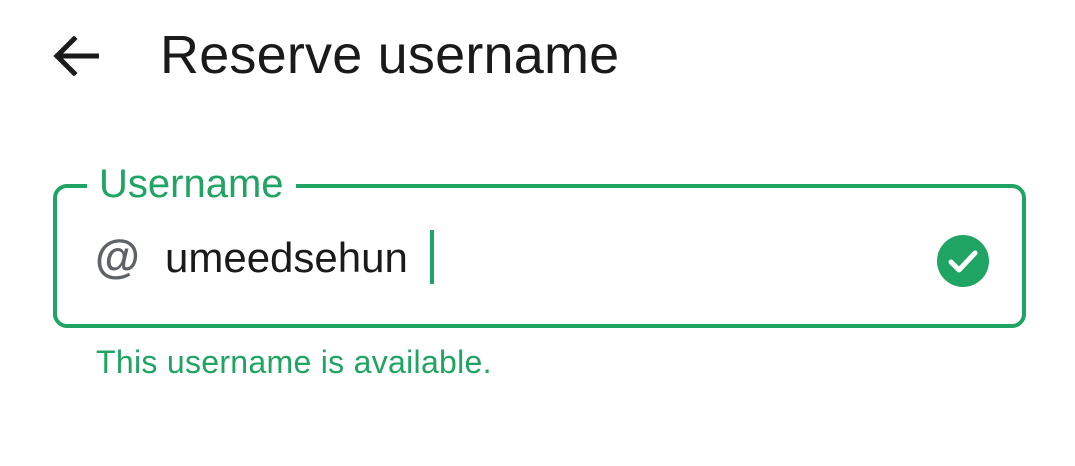  What do you see at coordinates (117, 256) in the screenshot?
I see `at-prefix: @` at bounding box center [117, 256].